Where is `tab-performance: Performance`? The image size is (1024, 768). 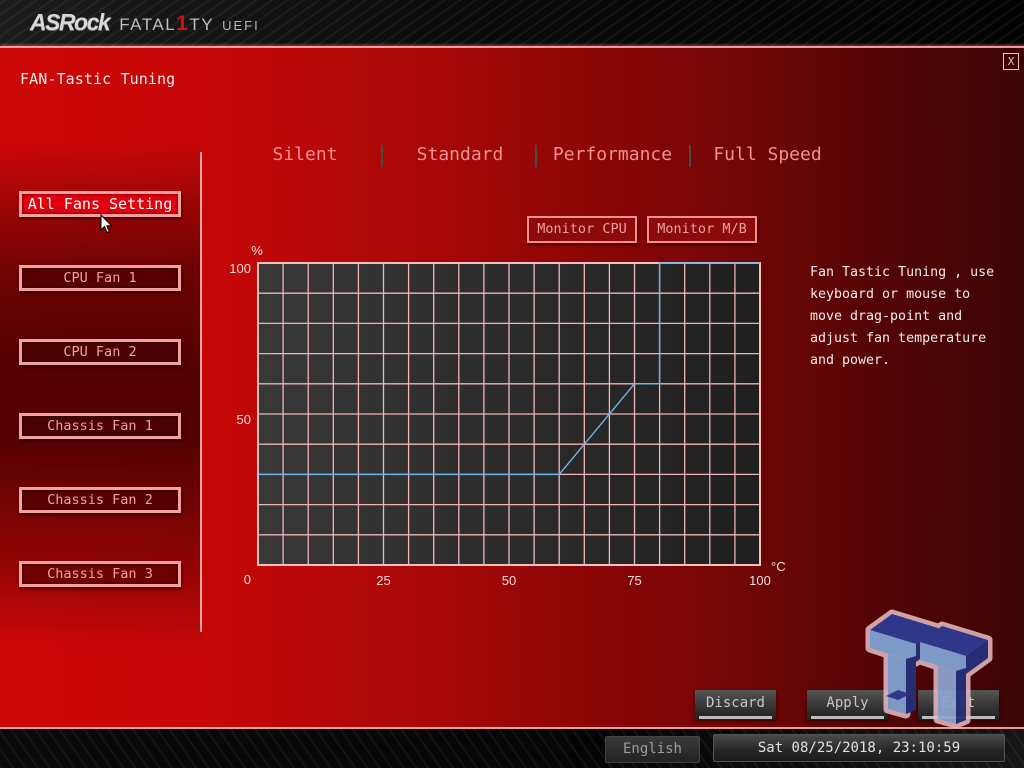
tab-performance: Performance is located at coordinates (612, 155).